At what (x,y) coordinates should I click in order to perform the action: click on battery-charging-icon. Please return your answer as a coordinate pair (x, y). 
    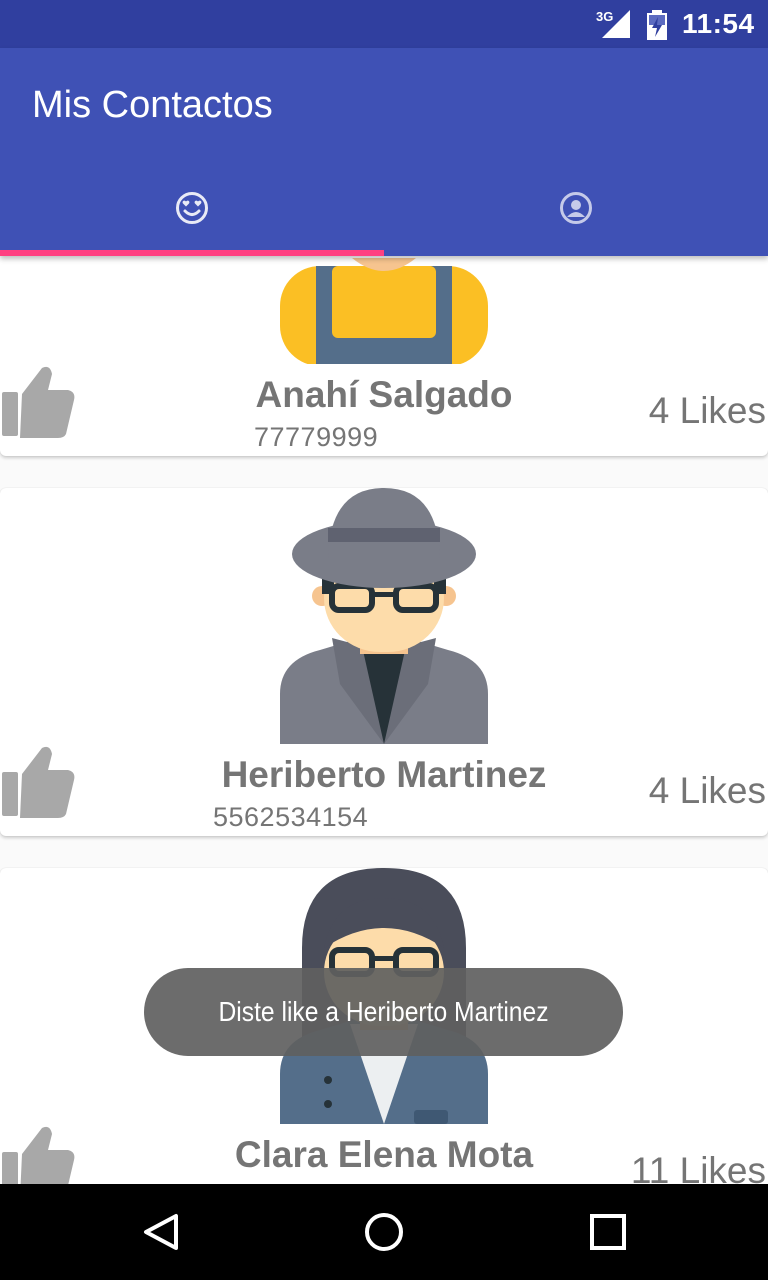
    Looking at the image, I should click on (657, 25).